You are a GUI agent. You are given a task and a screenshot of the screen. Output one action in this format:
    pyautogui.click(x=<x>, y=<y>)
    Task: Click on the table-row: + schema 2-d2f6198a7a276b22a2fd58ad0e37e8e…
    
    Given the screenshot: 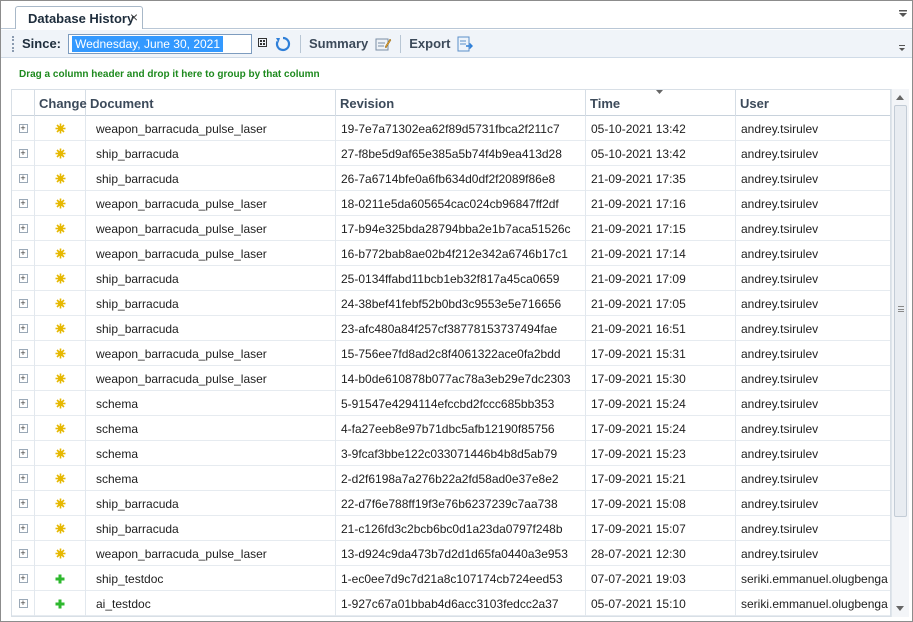 What is the action you would take?
    pyautogui.click(x=451, y=478)
    